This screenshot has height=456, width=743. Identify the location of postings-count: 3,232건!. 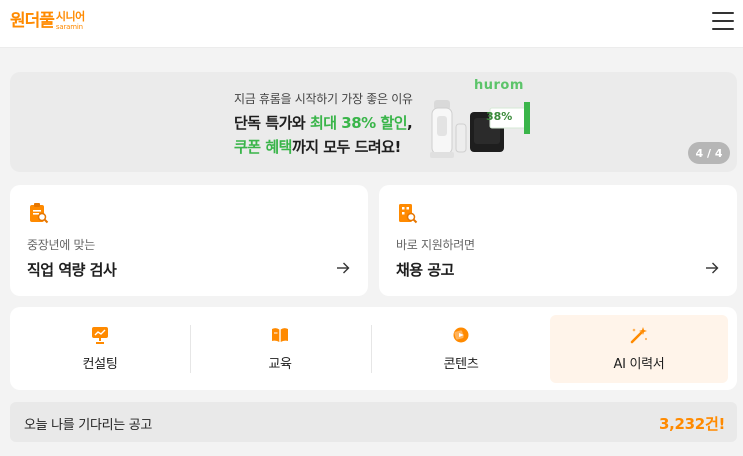
(692, 424).